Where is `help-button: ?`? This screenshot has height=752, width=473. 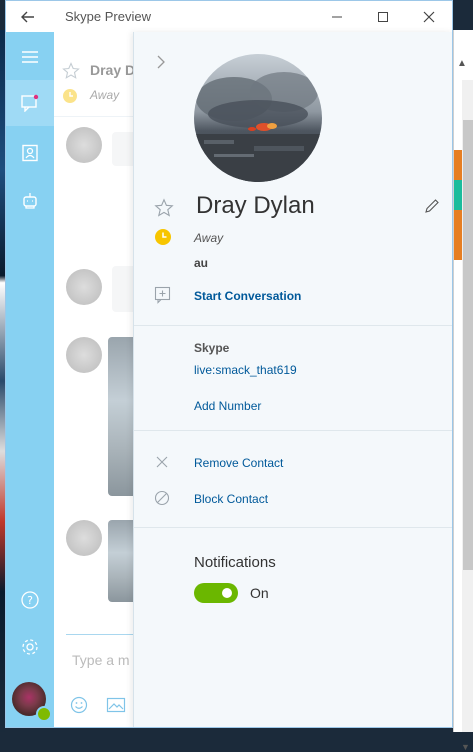
help-button: ? is located at coordinates (30, 600).